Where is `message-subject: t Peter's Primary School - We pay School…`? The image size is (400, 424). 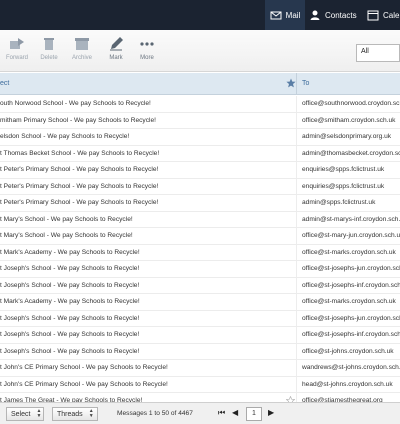
message-subject: t Peter's Primary School - We pay School… is located at coordinates (79, 186).